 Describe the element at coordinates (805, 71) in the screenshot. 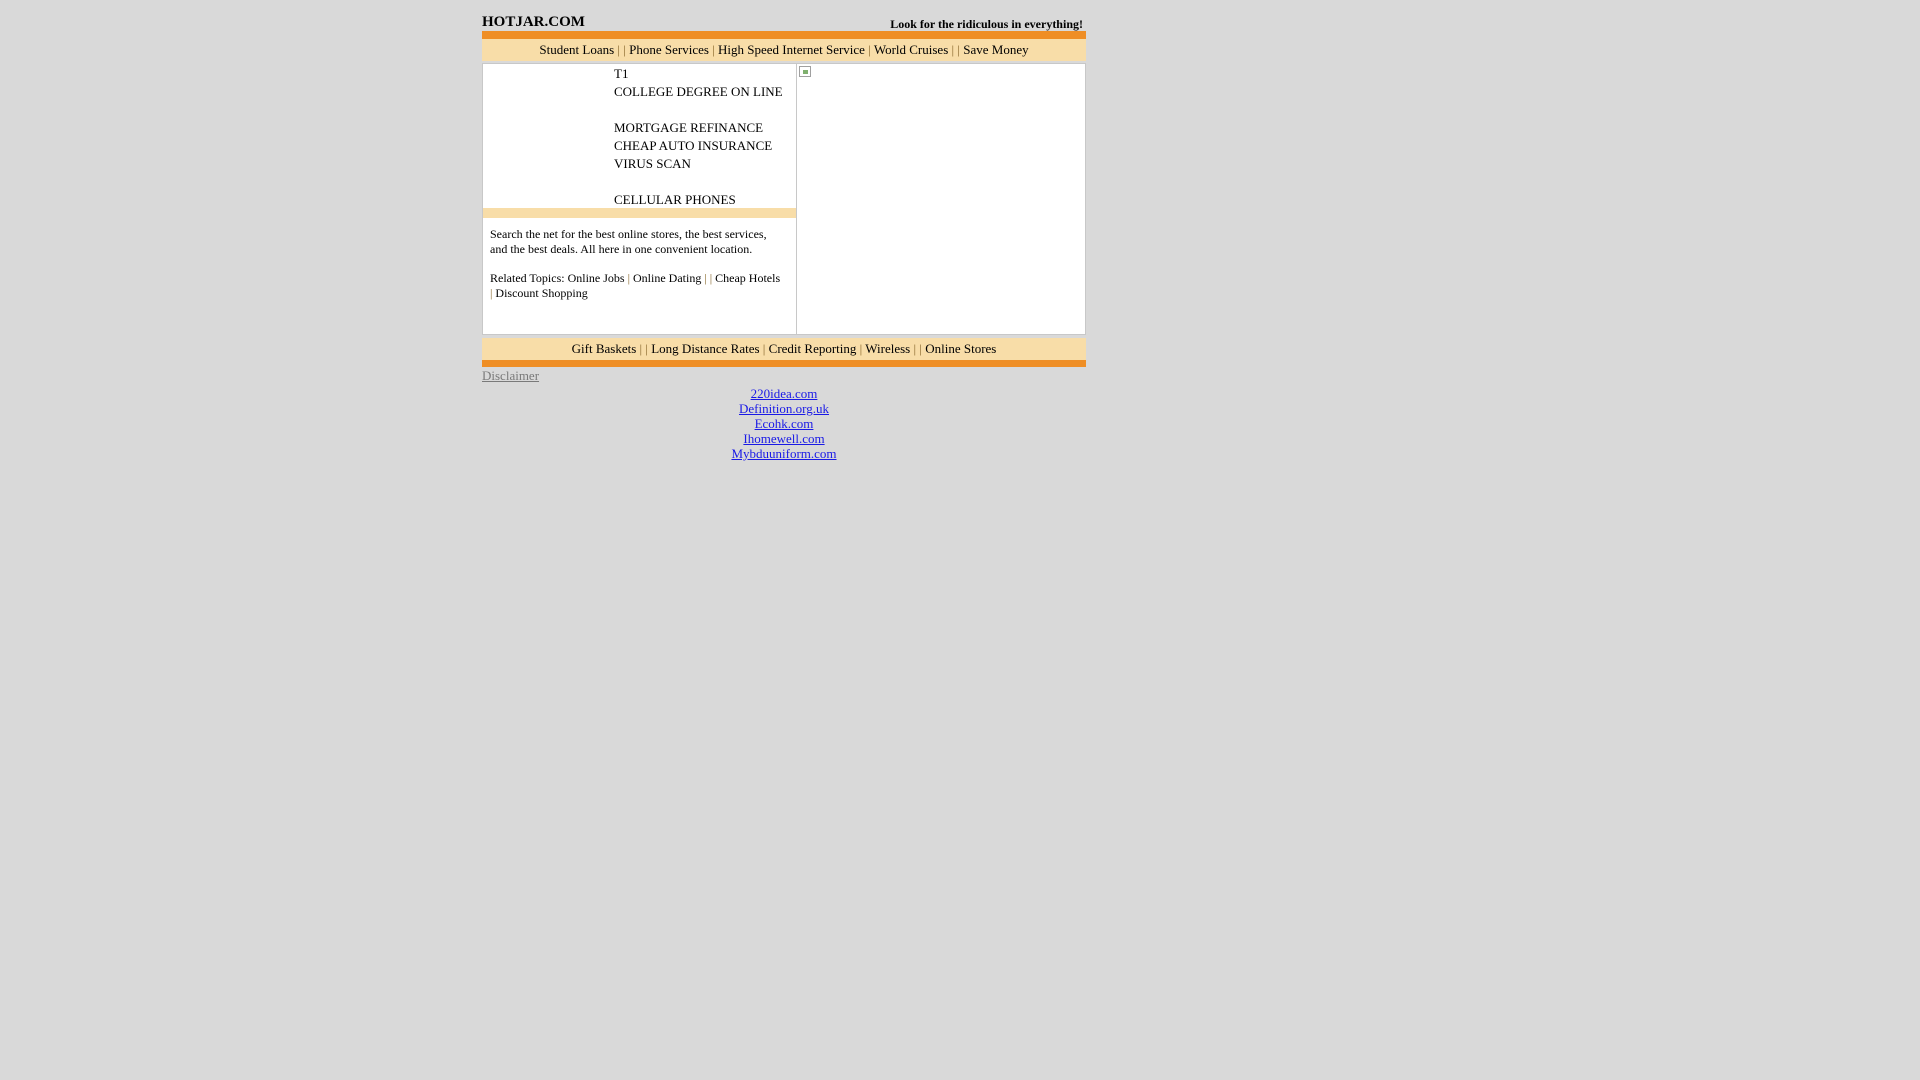

I see `broken-image-icon` at that location.